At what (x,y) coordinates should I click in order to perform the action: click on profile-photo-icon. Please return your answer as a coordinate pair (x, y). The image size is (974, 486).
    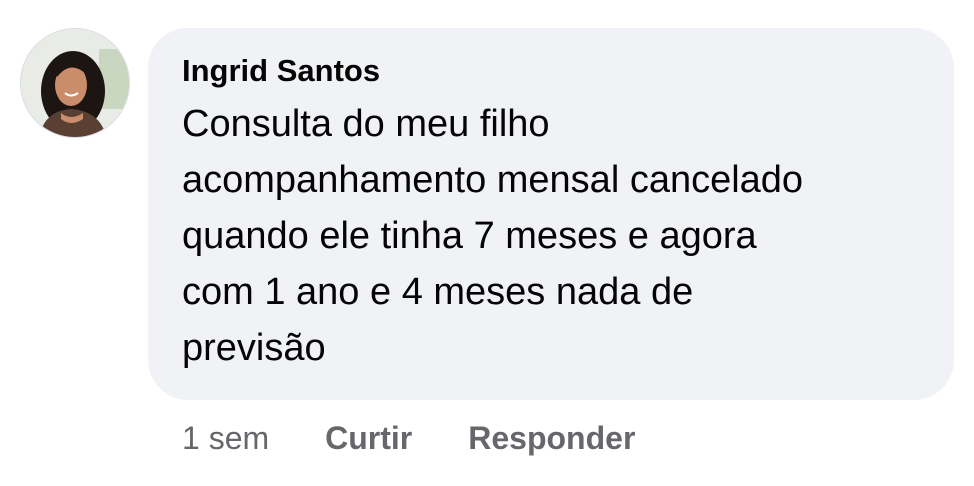
    Looking at the image, I should click on (75, 83).